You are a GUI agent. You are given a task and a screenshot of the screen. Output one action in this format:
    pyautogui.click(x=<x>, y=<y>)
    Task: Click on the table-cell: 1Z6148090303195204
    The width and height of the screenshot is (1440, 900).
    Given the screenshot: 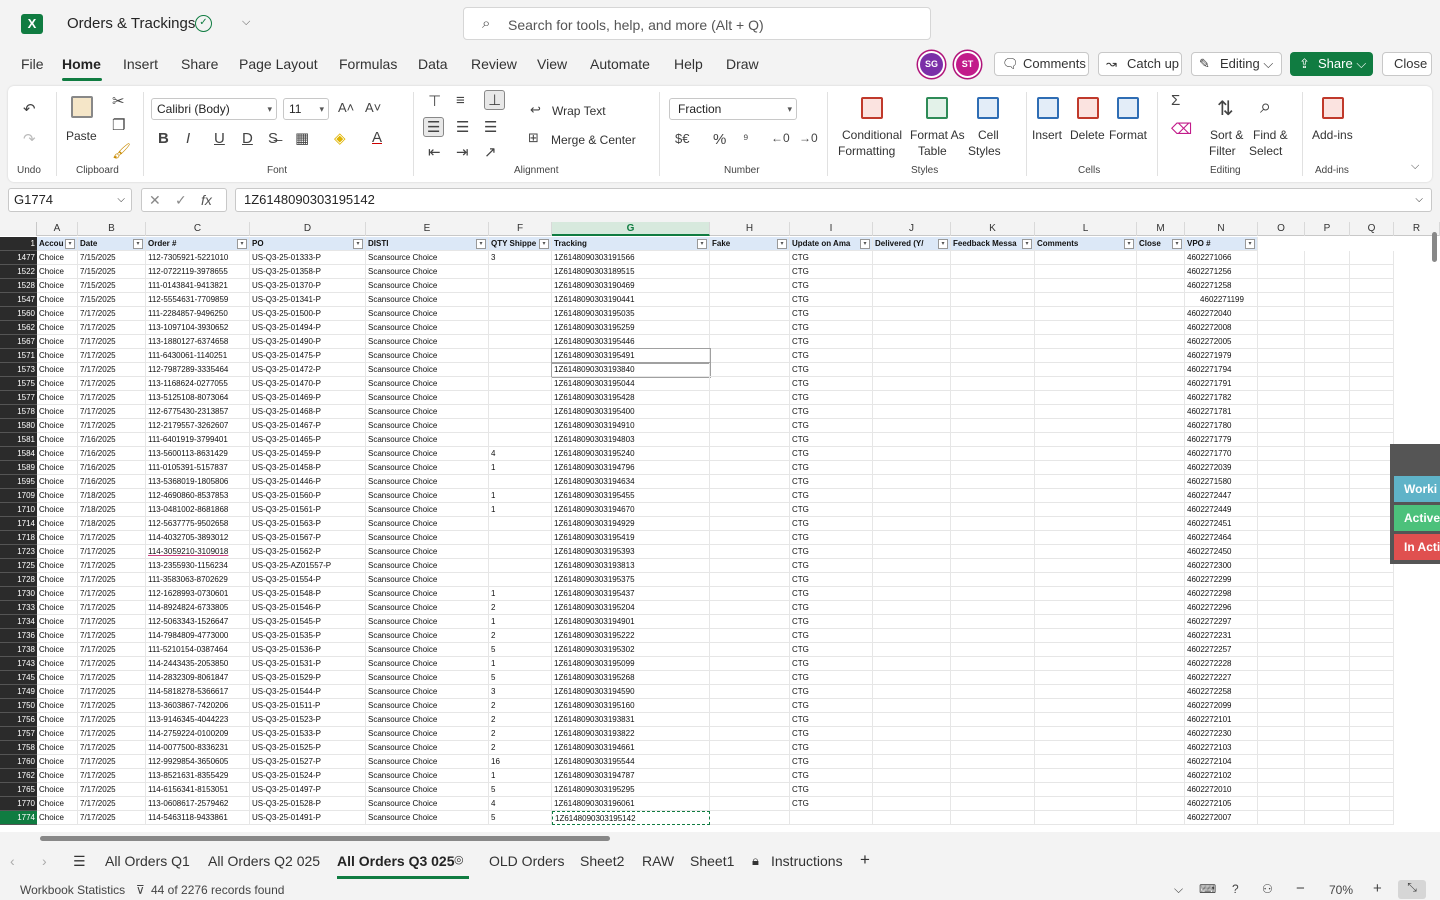 What is the action you would take?
    pyautogui.click(x=631, y=608)
    